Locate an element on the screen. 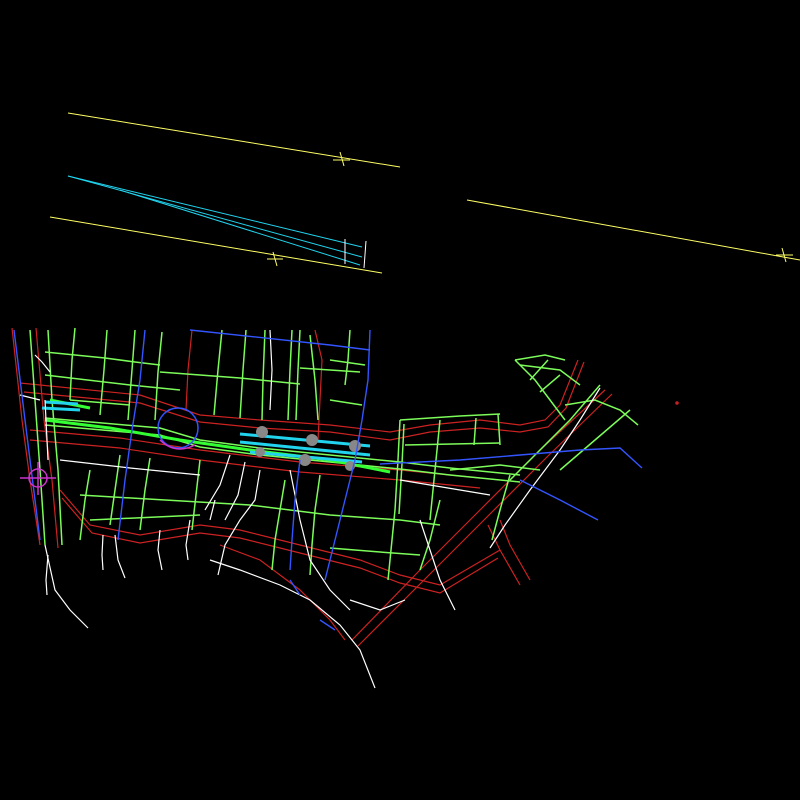 The height and width of the screenshot is (800, 800). red-dot is located at coordinates (677, 403).